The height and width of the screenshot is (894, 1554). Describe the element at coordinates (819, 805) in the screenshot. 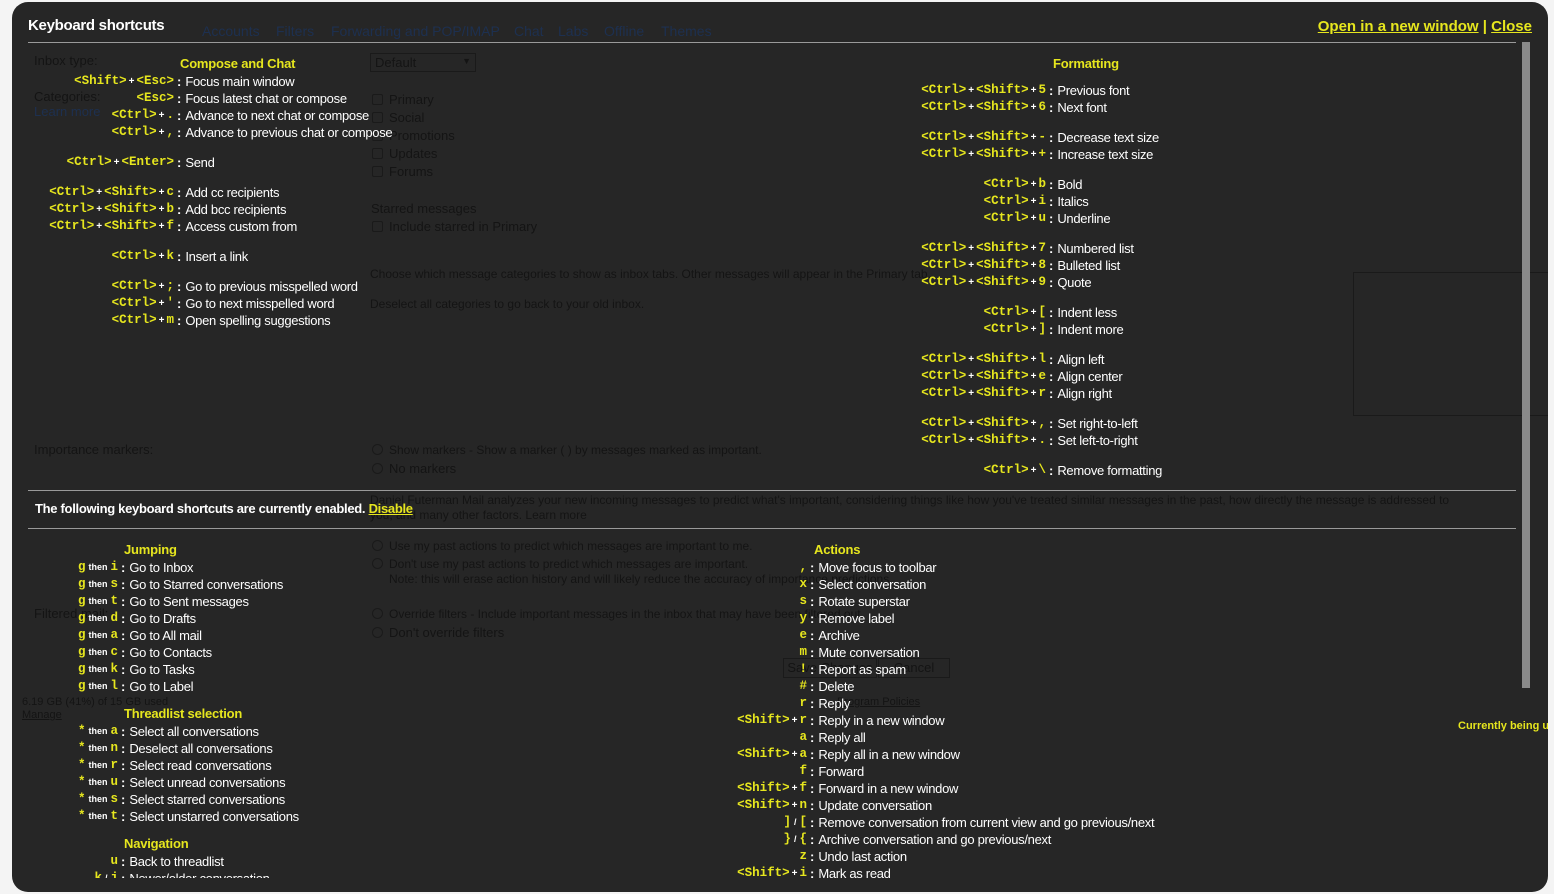

I see `shortcut-row: <Shift> + n: Update conversation` at that location.